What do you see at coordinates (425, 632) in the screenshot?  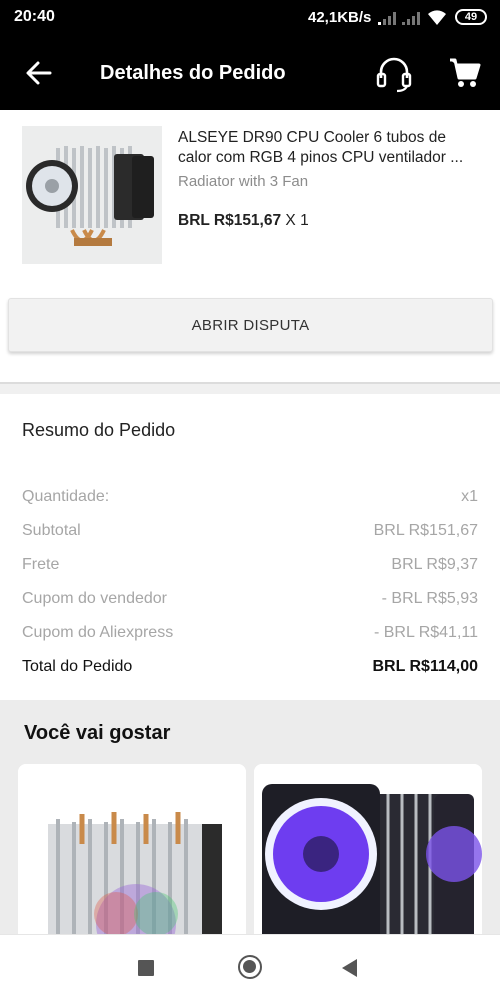 I see `summary-value: - BRL R$41,11` at bounding box center [425, 632].